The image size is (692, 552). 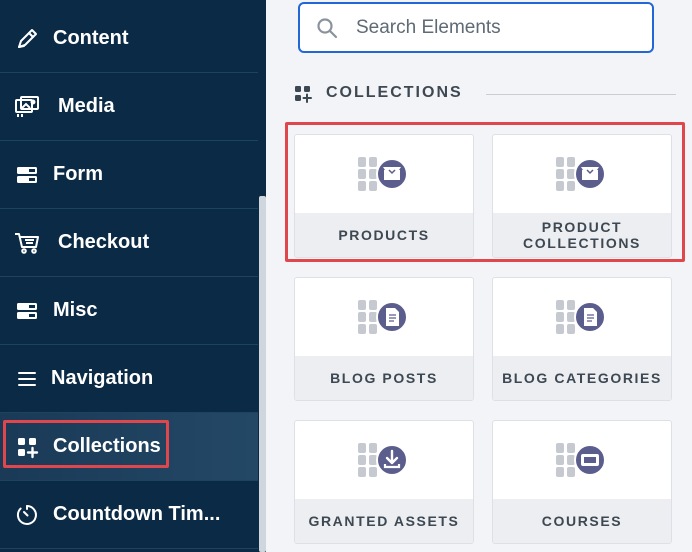 I want to click on card-products: PRODUCTS, so click(x=384, y=196).